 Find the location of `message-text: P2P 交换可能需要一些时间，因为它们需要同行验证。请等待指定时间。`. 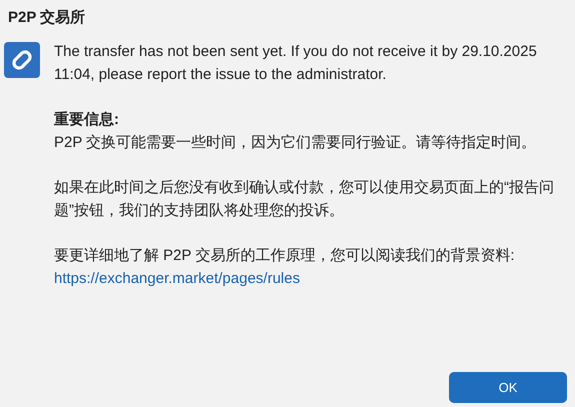

message-text: P2P 交换可能需要一些时间，因为它们需要同行验证。请等待指定时间。 is located at coordinates (296, 143).